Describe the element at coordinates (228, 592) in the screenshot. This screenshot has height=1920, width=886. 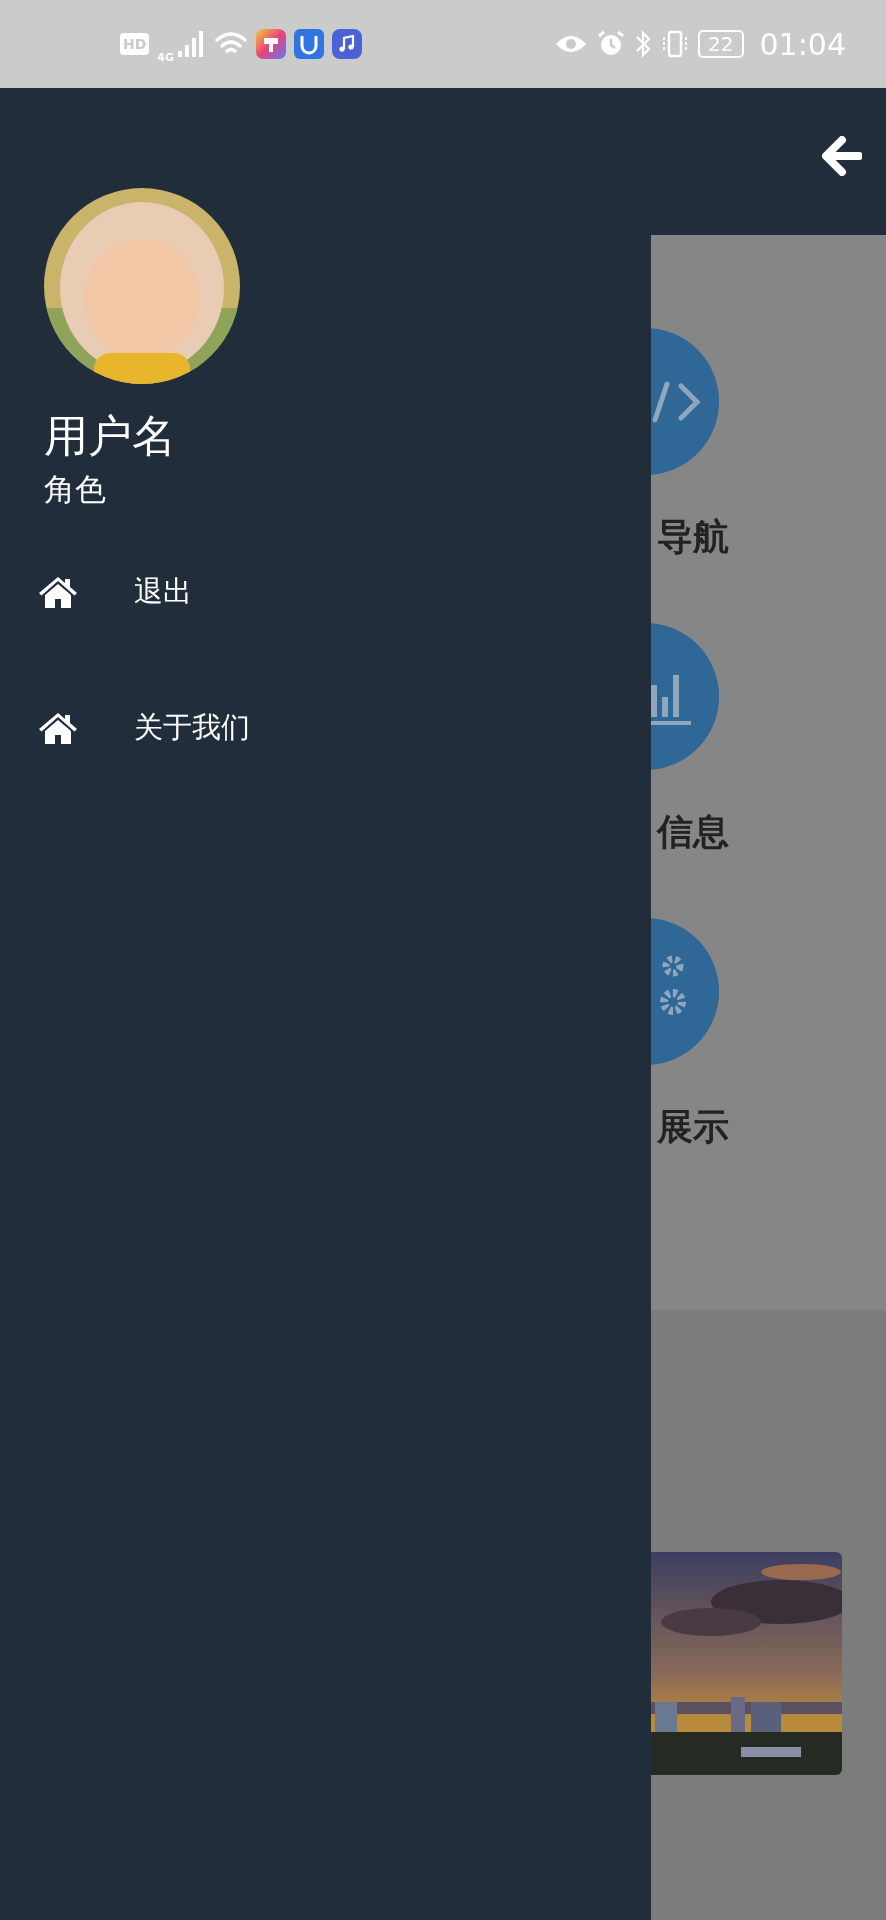
I see `drawer-menu-item: 退出` at that location.